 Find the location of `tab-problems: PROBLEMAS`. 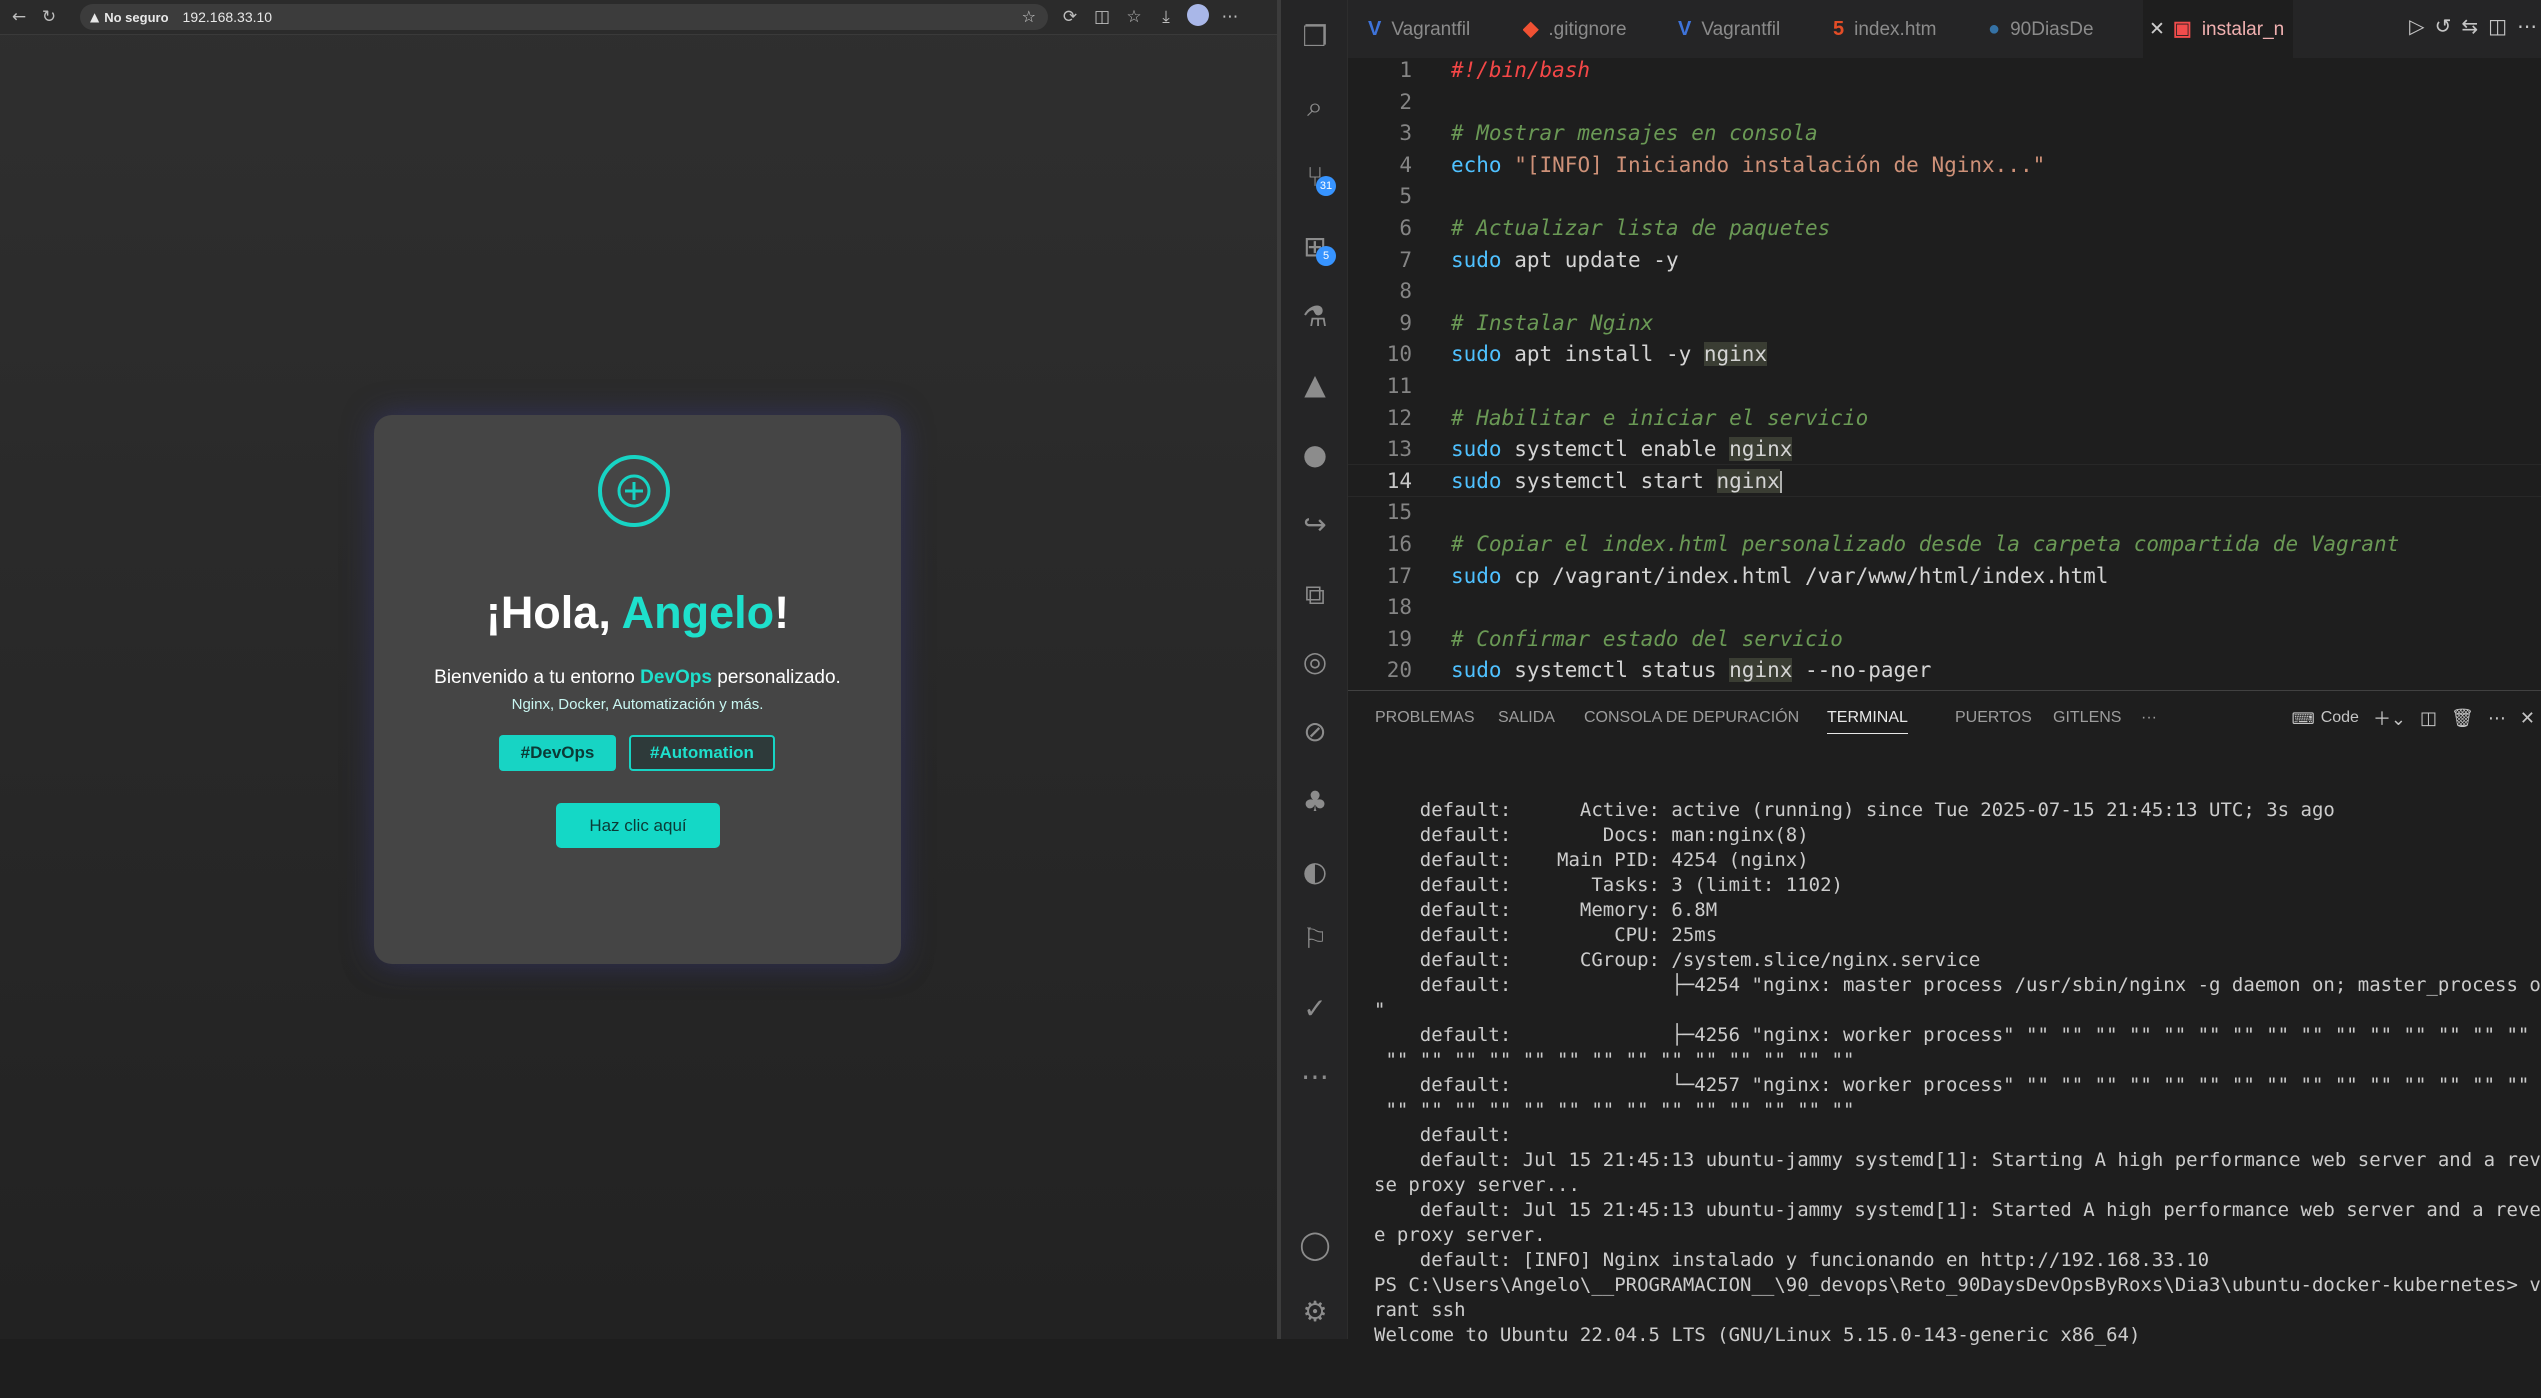

tab-problems: PROBLEMAS is located at coordinates (1425, 718).